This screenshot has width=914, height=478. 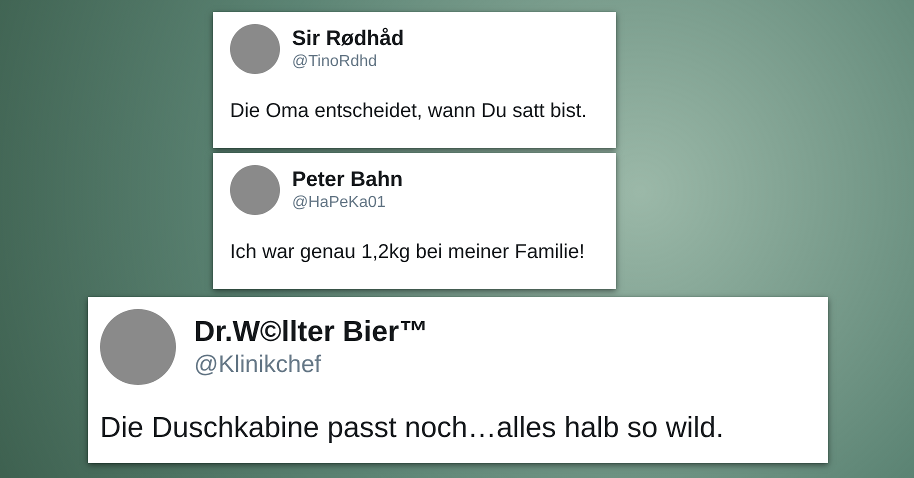 What do you see at coordinates (408, 252) in the screenshot?
I see `tweet-text: Ich war genau 1,2kg bei meiner Familie!` at bounding box center [408, 252].